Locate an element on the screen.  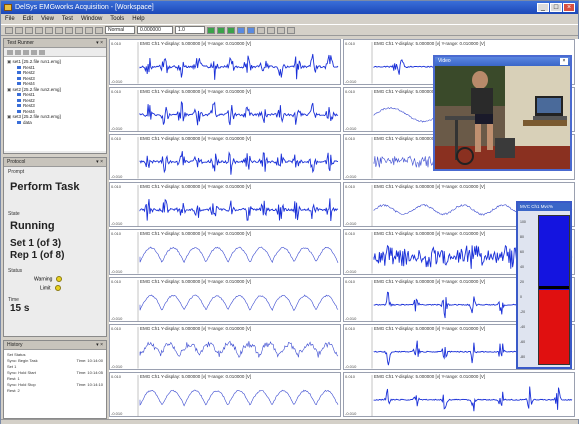
save-icon is located at coordinates (29, 30).